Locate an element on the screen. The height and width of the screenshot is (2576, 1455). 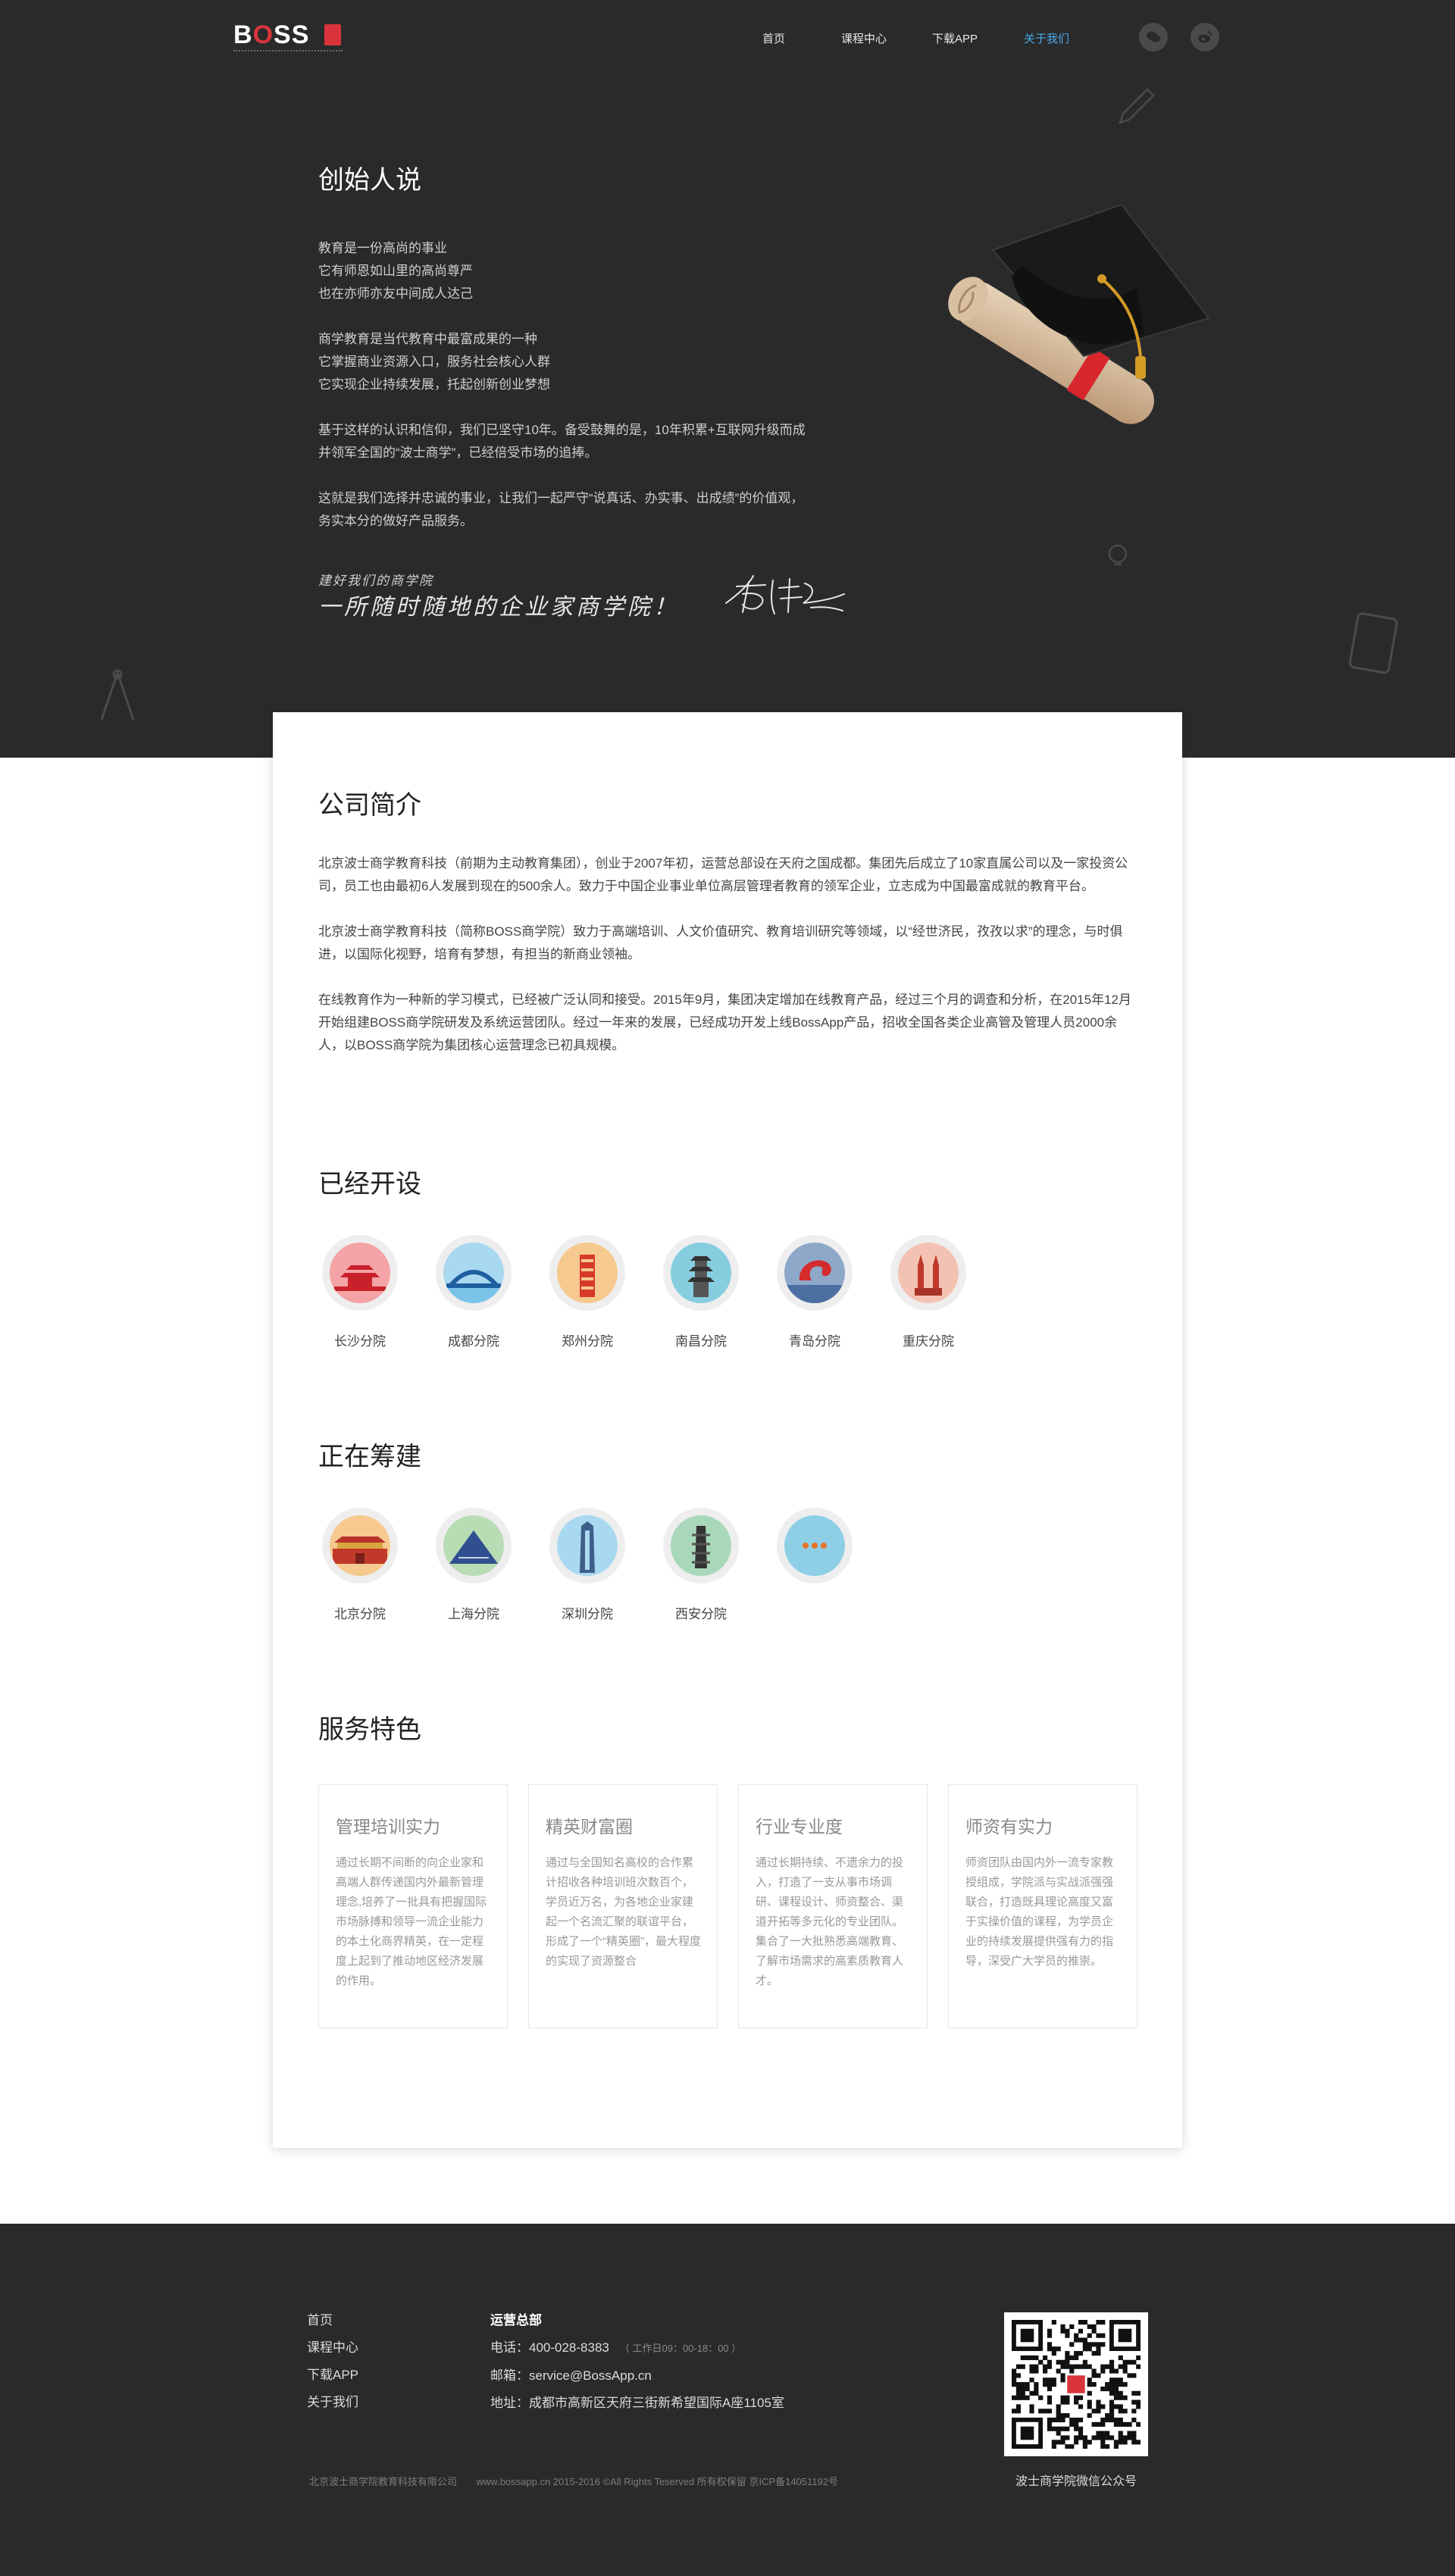
feature-title: 精英财富圈 is located at coordinates (589, 1827).